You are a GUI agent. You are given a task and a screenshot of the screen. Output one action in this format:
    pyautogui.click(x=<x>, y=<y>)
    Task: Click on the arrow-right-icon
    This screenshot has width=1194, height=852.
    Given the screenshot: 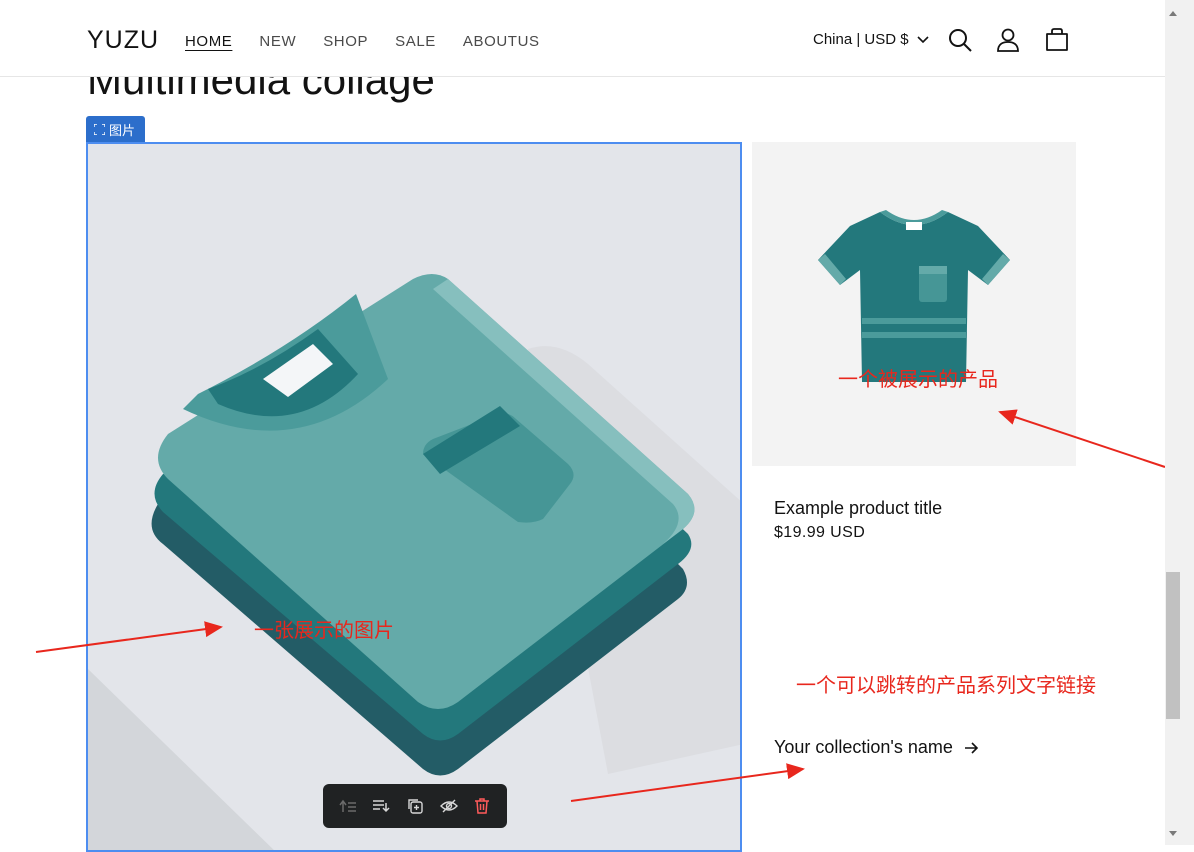 What is the action you would take?
    pyautogui.click(x=971, y=747)
    